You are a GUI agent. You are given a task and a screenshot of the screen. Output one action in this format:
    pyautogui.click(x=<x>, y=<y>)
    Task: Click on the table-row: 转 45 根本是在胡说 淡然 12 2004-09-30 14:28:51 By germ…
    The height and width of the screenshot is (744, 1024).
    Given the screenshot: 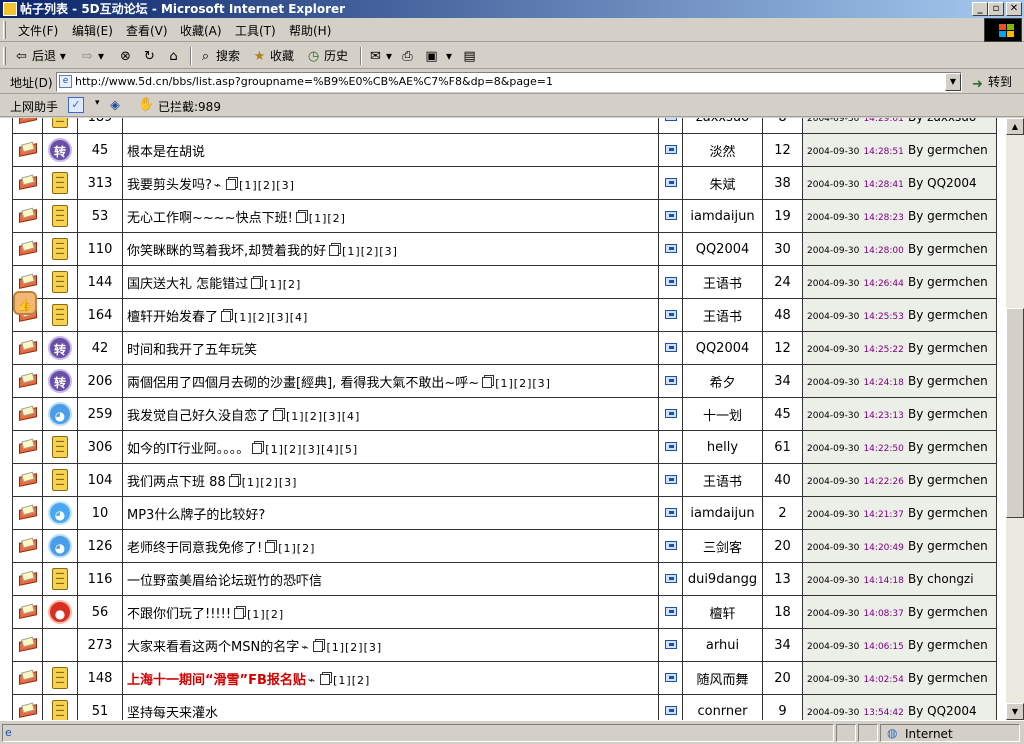 What is the action you would take?
    pyautogui.click(x=504, y=150)
    